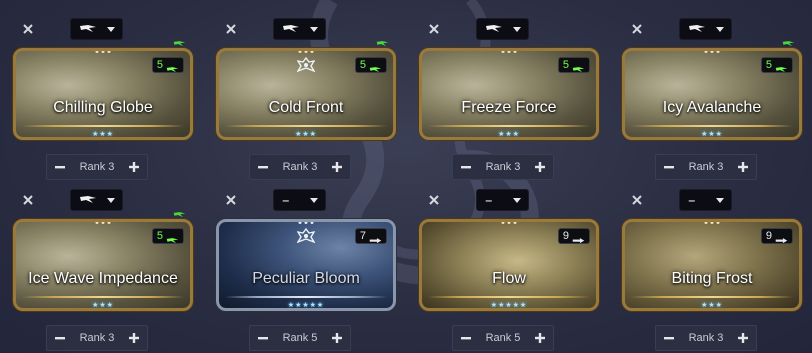 This screenshot has height=353, width=812. Describe the element at coordinates (509, 107) in the screenshot. I see `mod-name: Freeze Force` at that location.